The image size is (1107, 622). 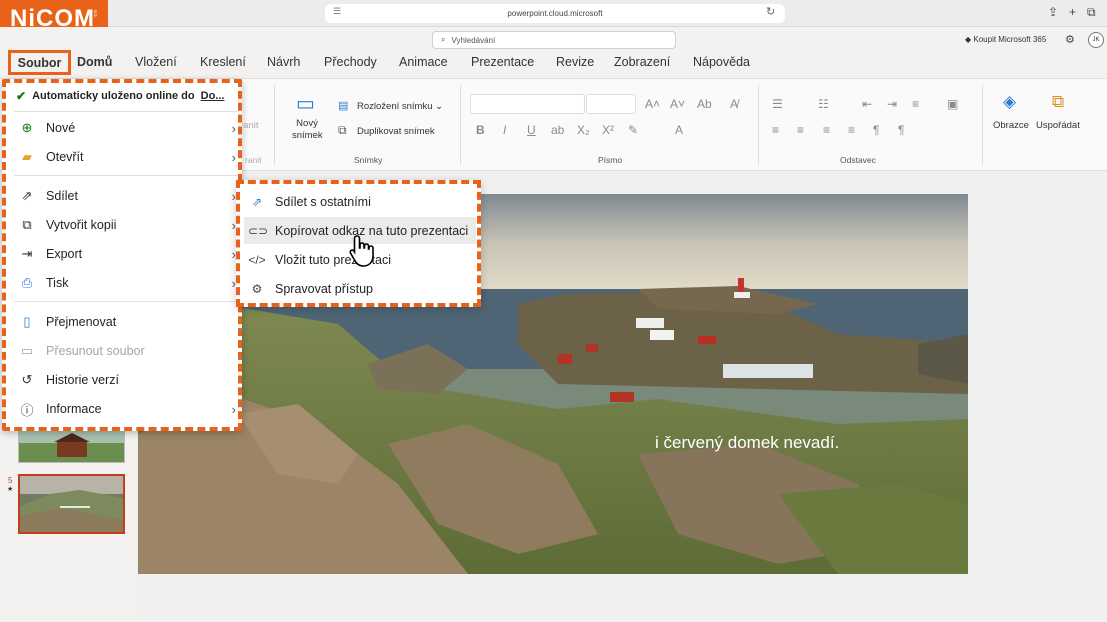 What do you see at coordinates (1011, 125) in the screenshot?
I see `shapes-button: Obrazce` at bounding box center [1011, 125].